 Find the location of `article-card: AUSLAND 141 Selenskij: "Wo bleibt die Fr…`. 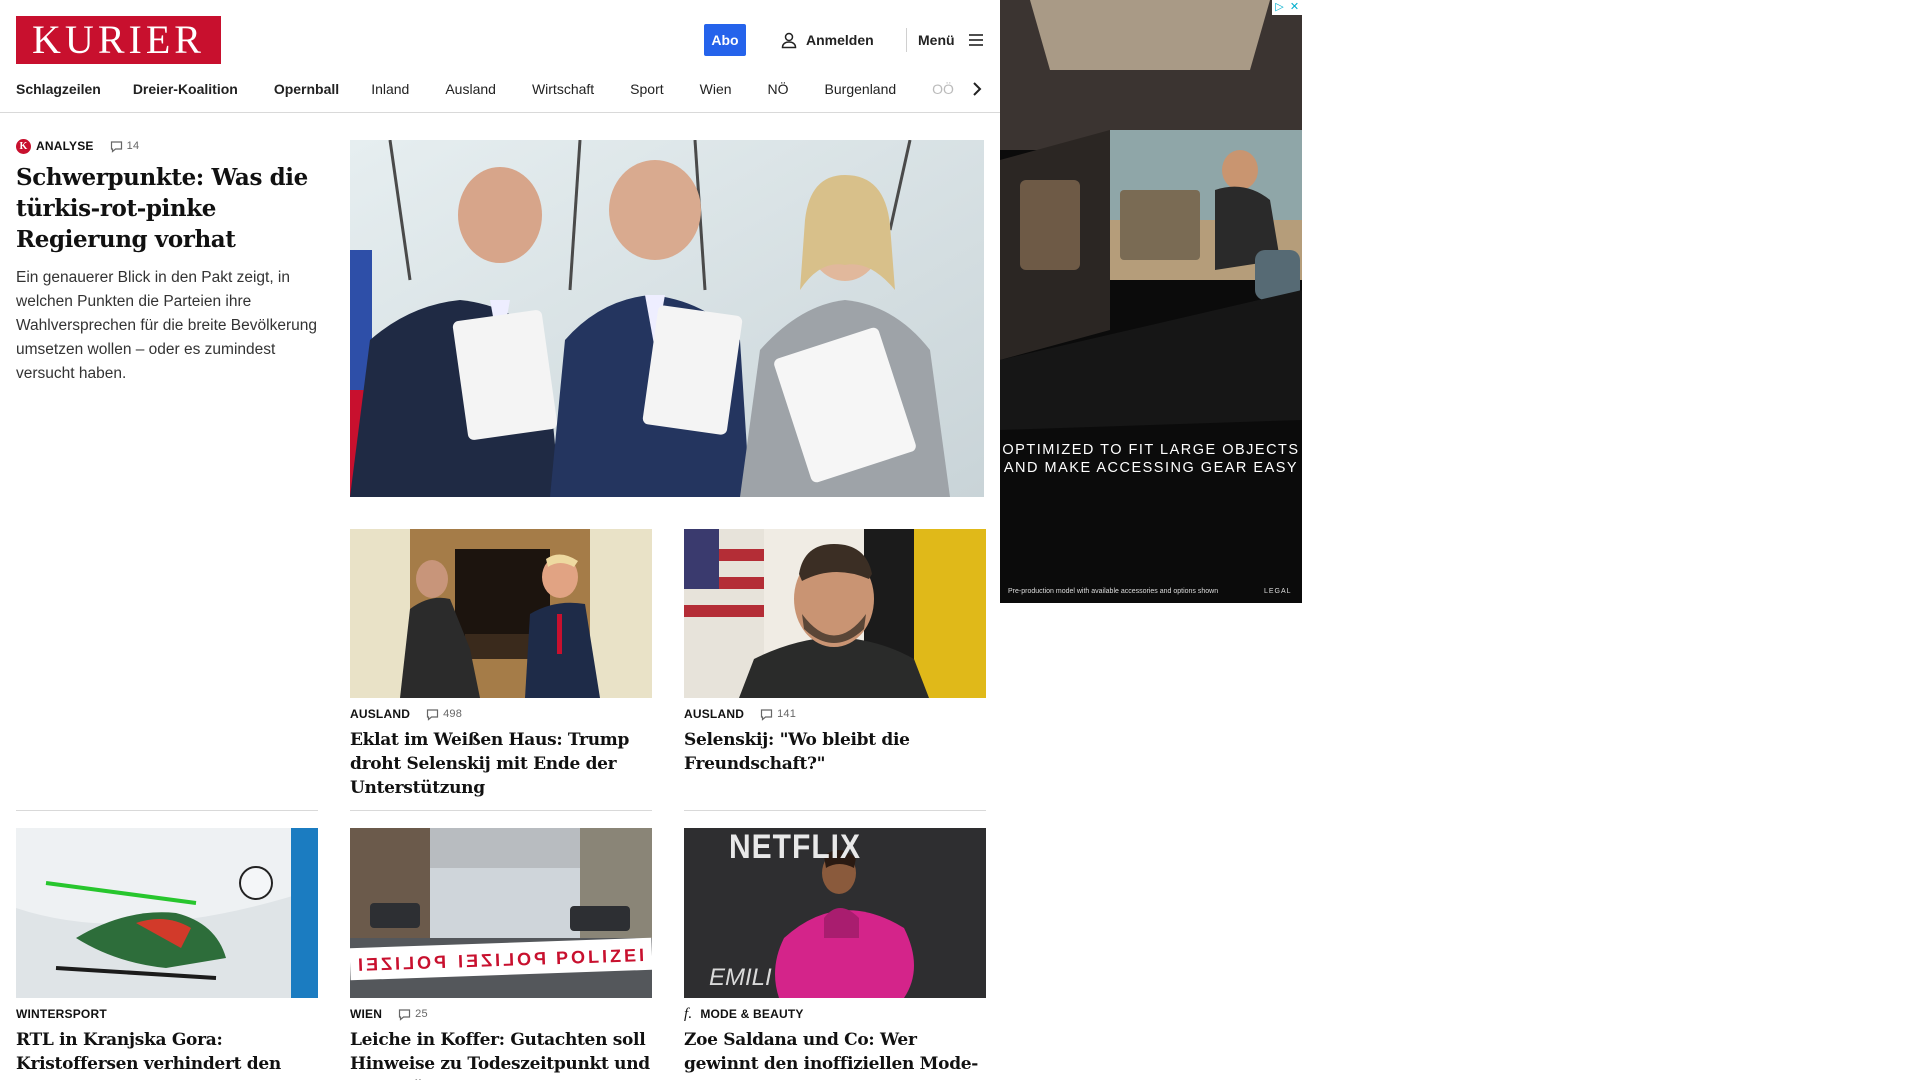

article-card: AUSLAND 141 Selenskij: "Wo bleibt die Fr… is located at coordinates (835, 741).